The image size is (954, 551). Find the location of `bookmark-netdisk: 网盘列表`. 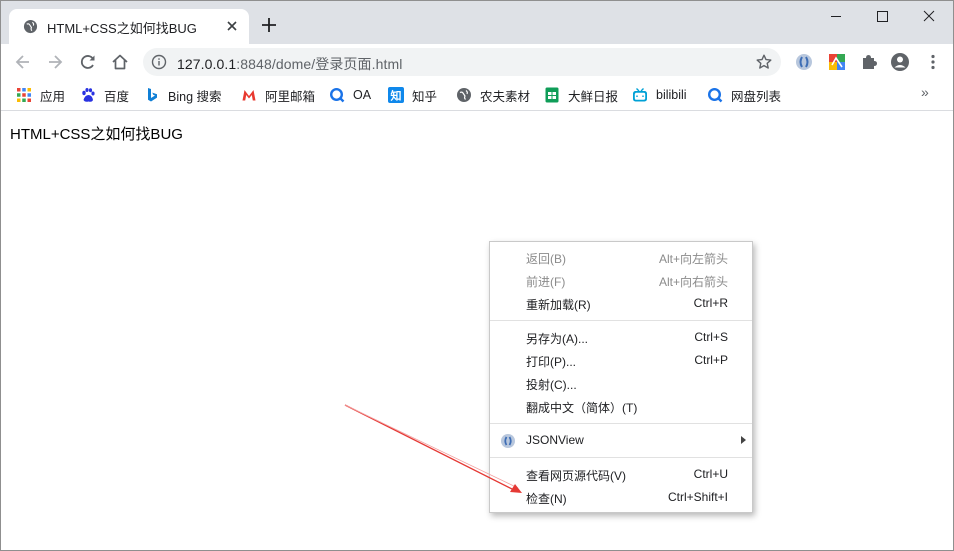

bookmark-netdisk: 网盘列表 is located at coordinates (744, 95).